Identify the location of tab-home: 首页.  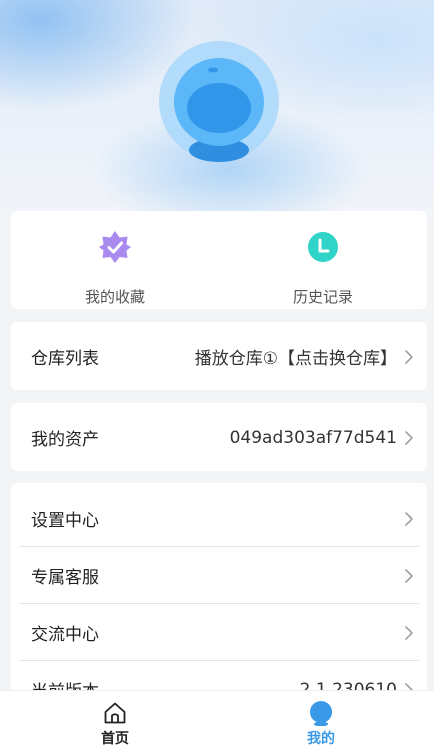
(115, 722).